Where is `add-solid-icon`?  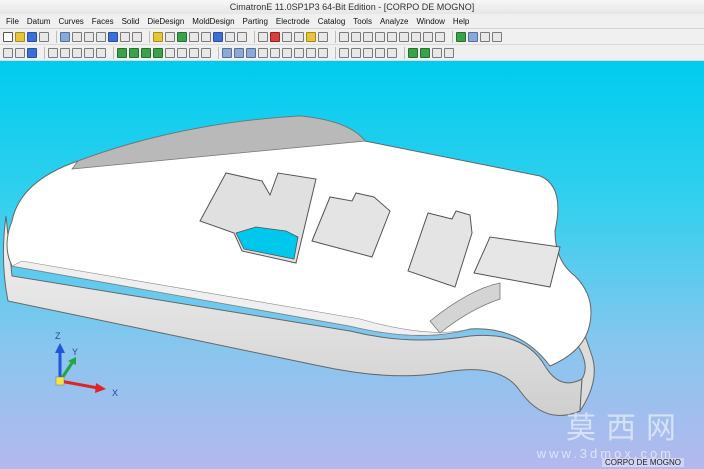 add-solid-icon is located at coordinates (239, 52).